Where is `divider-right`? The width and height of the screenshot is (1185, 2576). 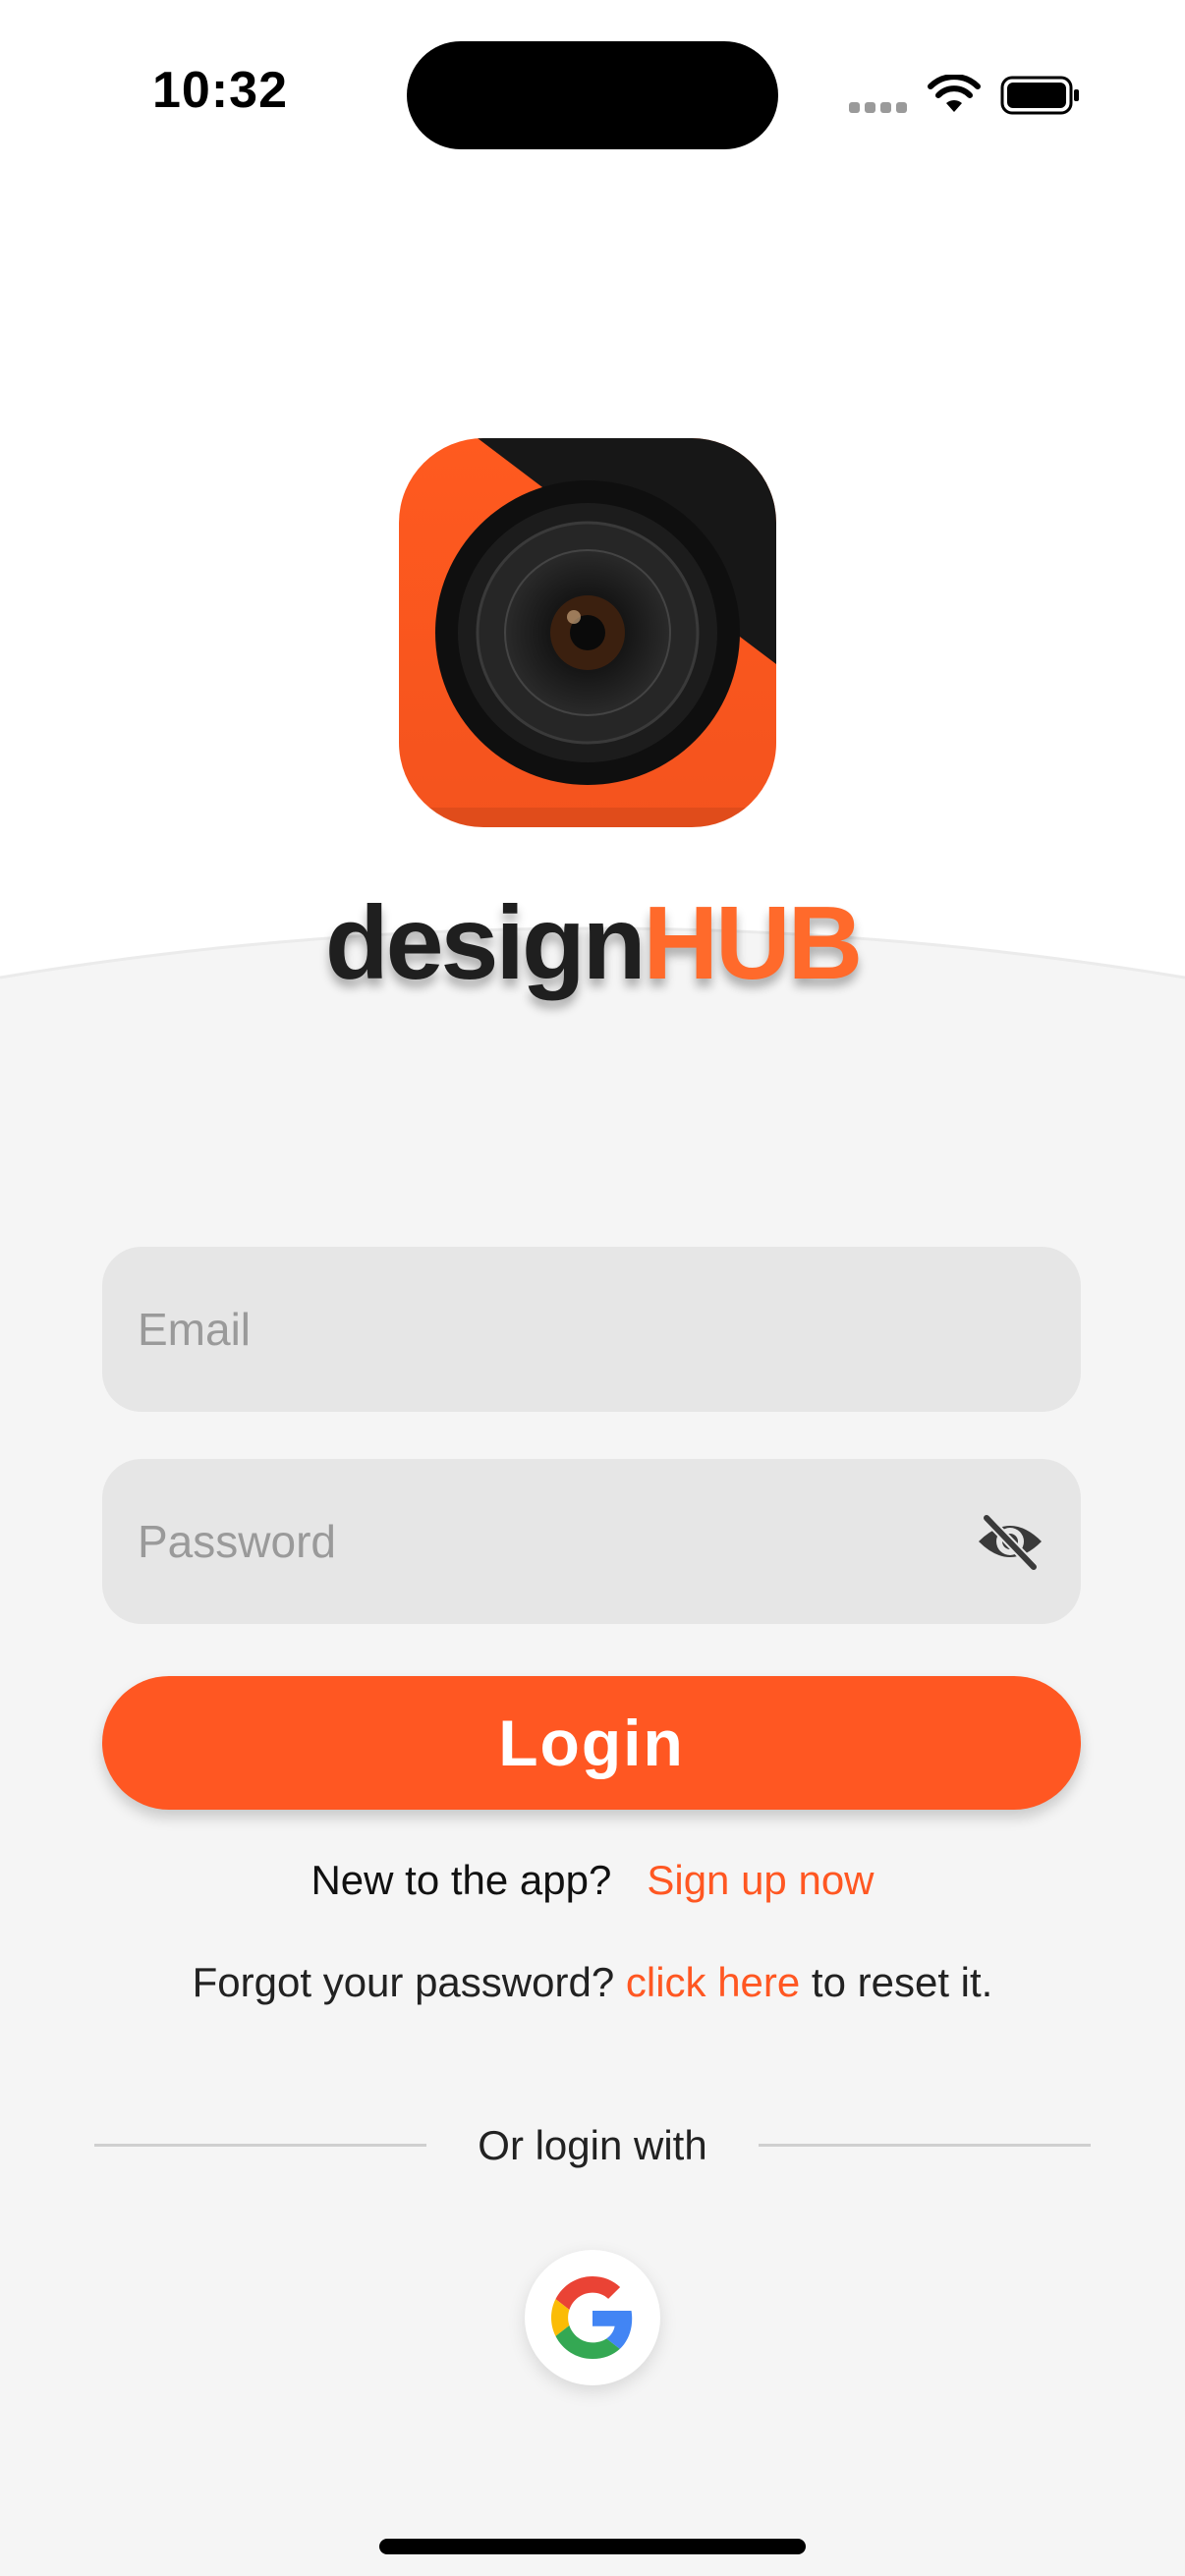
divider-right is located at coordinates (925, 2145).